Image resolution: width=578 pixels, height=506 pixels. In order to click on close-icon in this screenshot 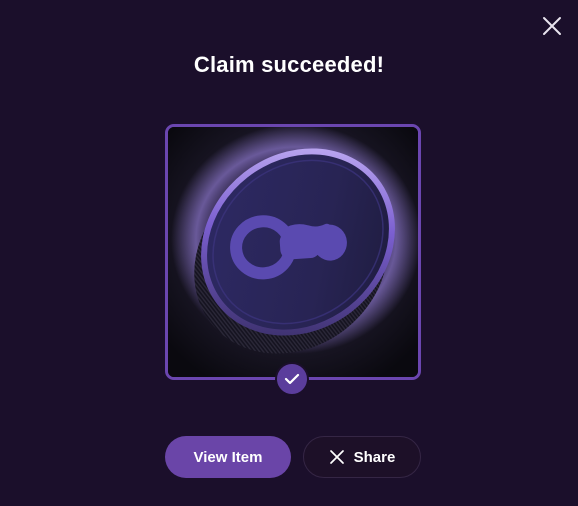, I will do `click(552, 26)`.